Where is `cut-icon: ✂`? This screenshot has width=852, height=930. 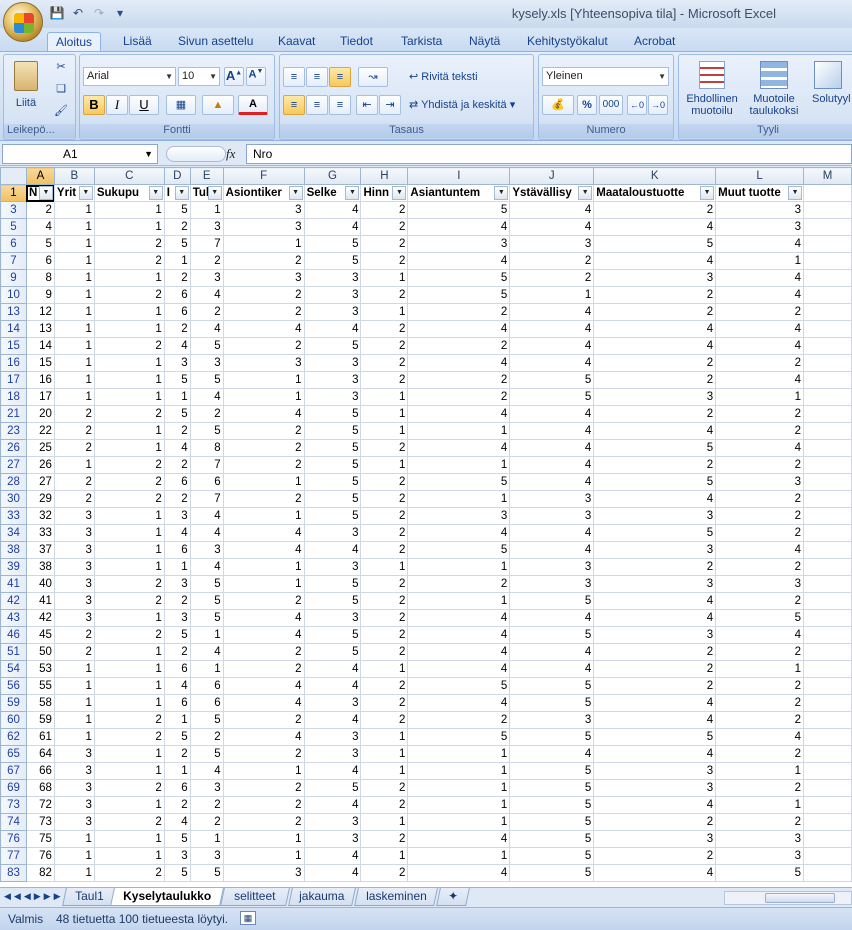 cut-icon: ✂ is located at coordinates (61, 67).